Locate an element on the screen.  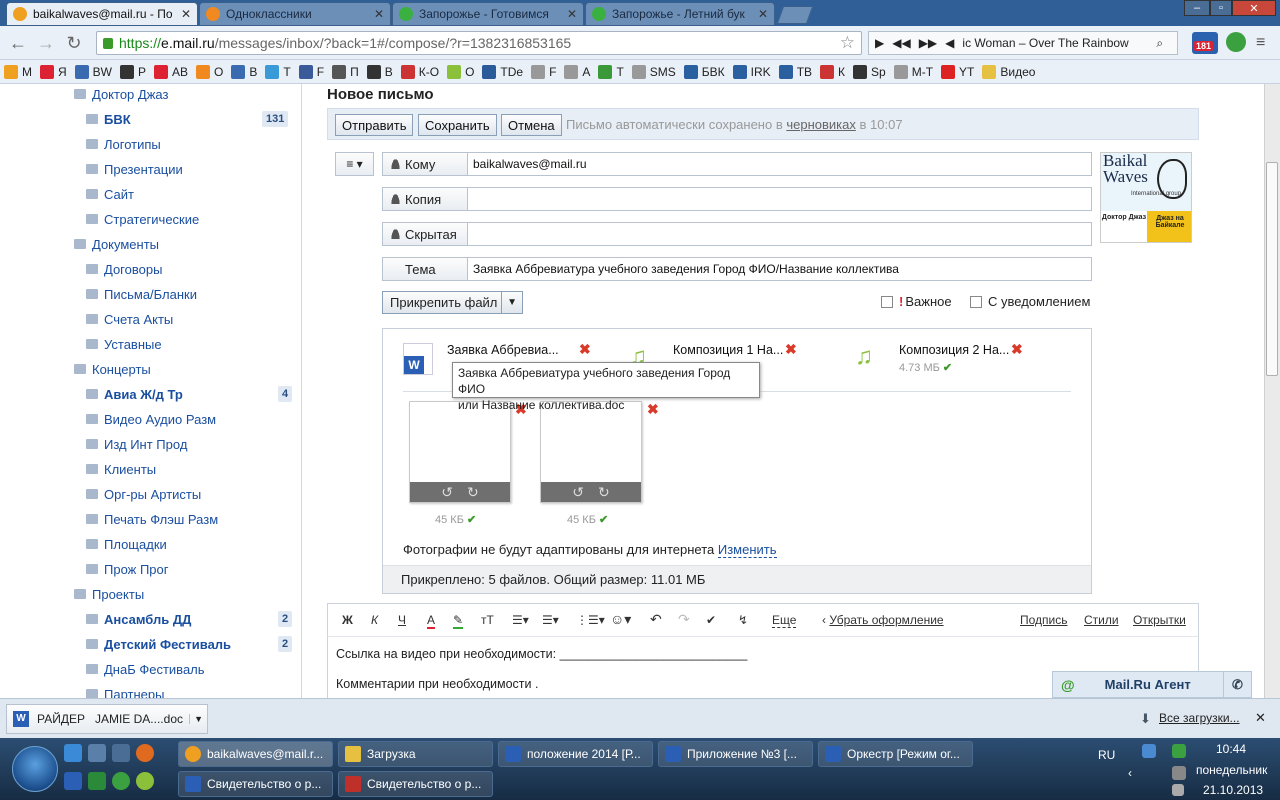
bookmark-item: Я is located at coordinates (53, 71).